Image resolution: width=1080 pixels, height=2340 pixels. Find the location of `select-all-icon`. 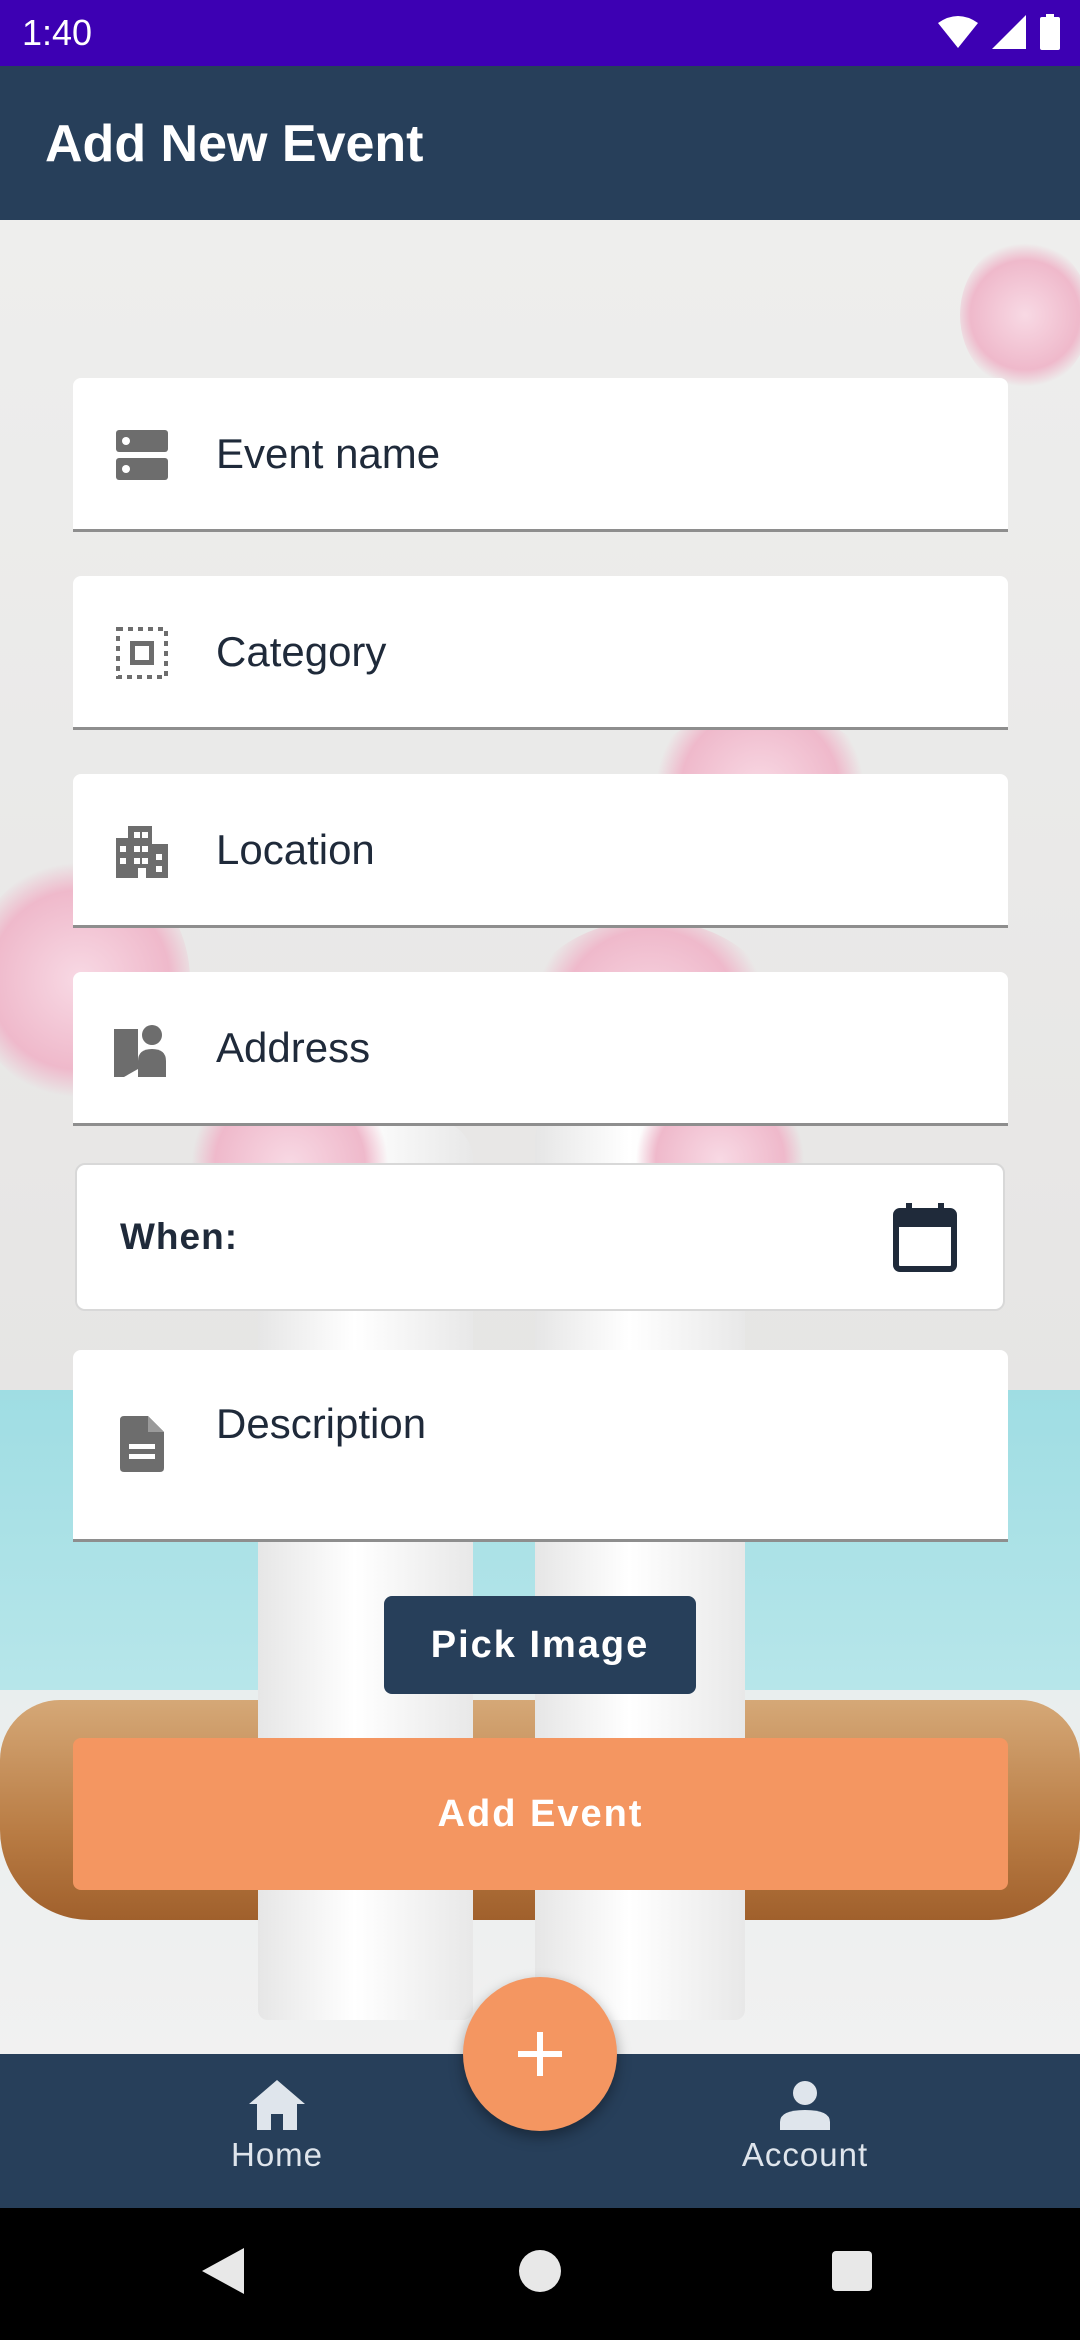

select-all-icon is located at coordinates (142, 653).